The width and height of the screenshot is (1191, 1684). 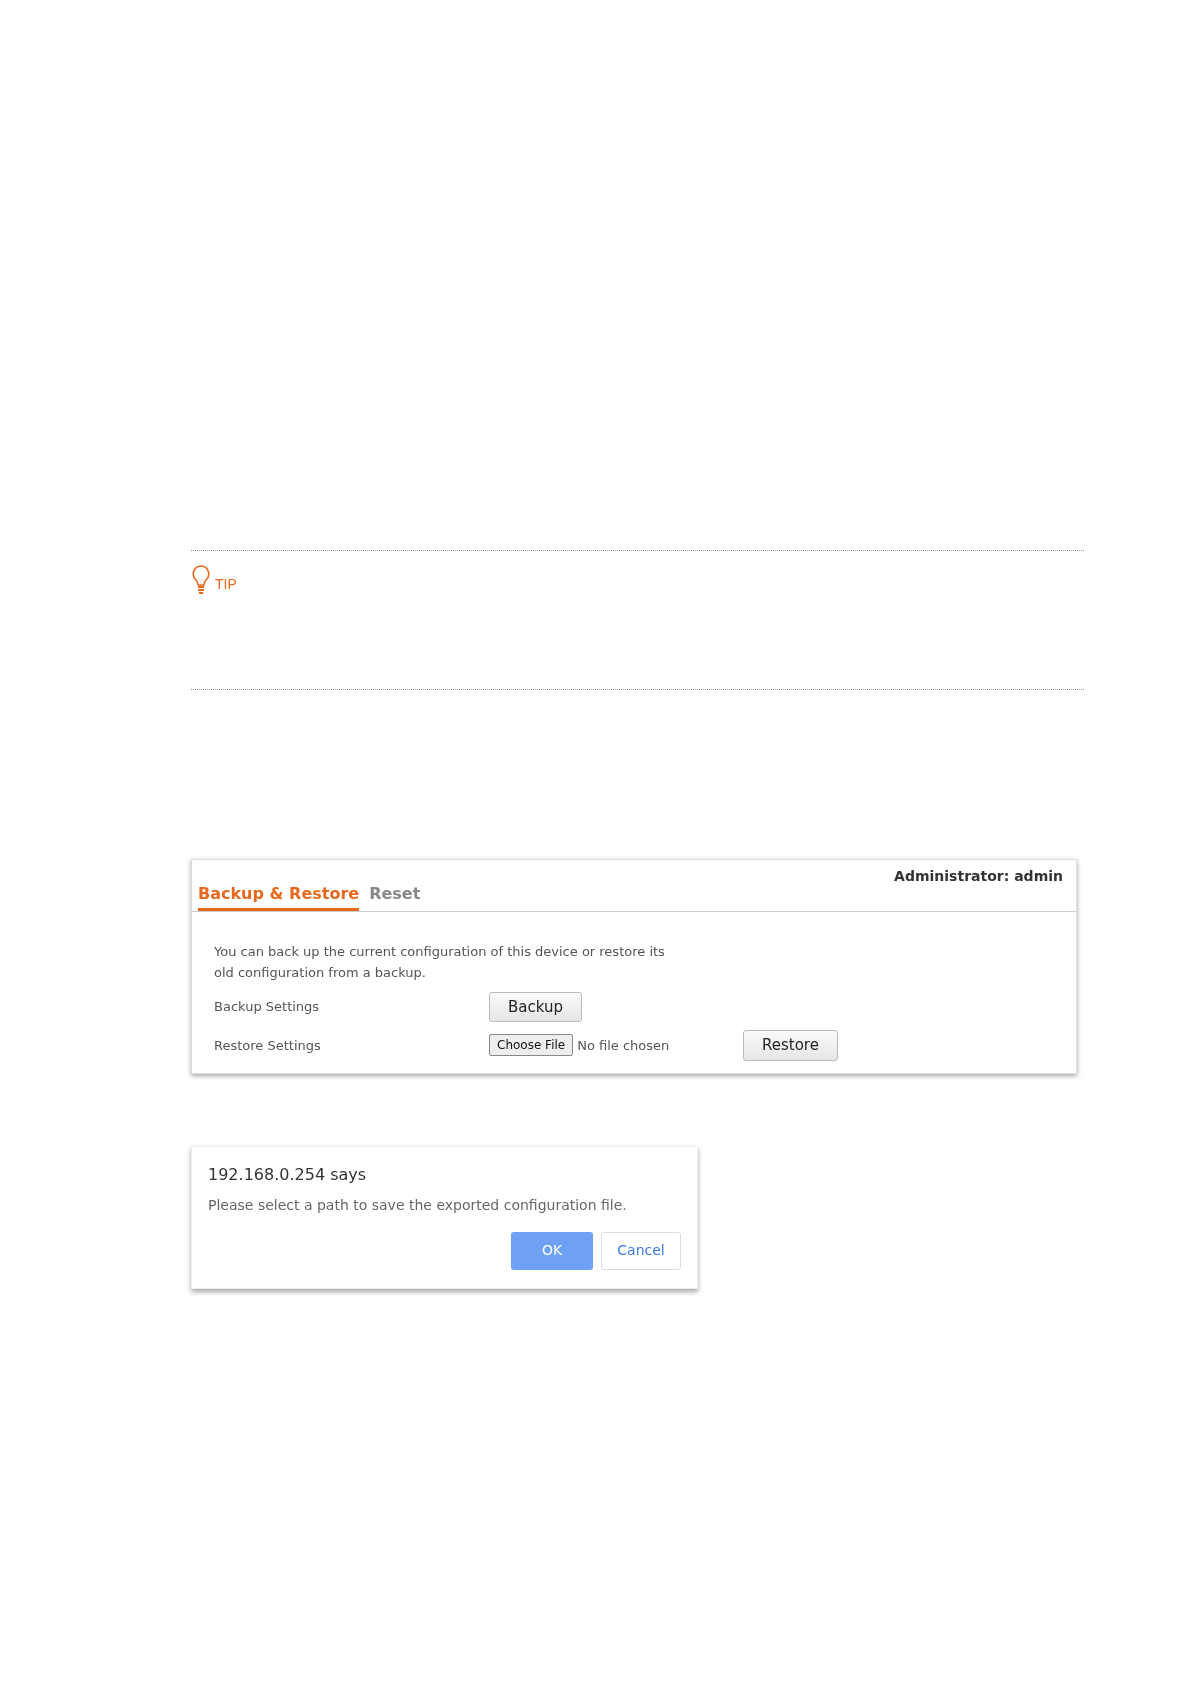 I want to click on ok-button: OK, so click(x=552, y=1250).